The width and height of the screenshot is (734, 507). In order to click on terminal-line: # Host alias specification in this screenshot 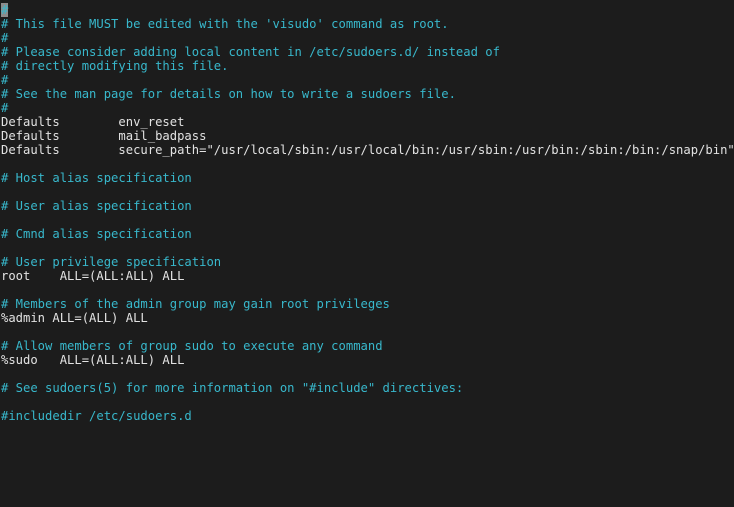, I will do `click(367, 178)`.